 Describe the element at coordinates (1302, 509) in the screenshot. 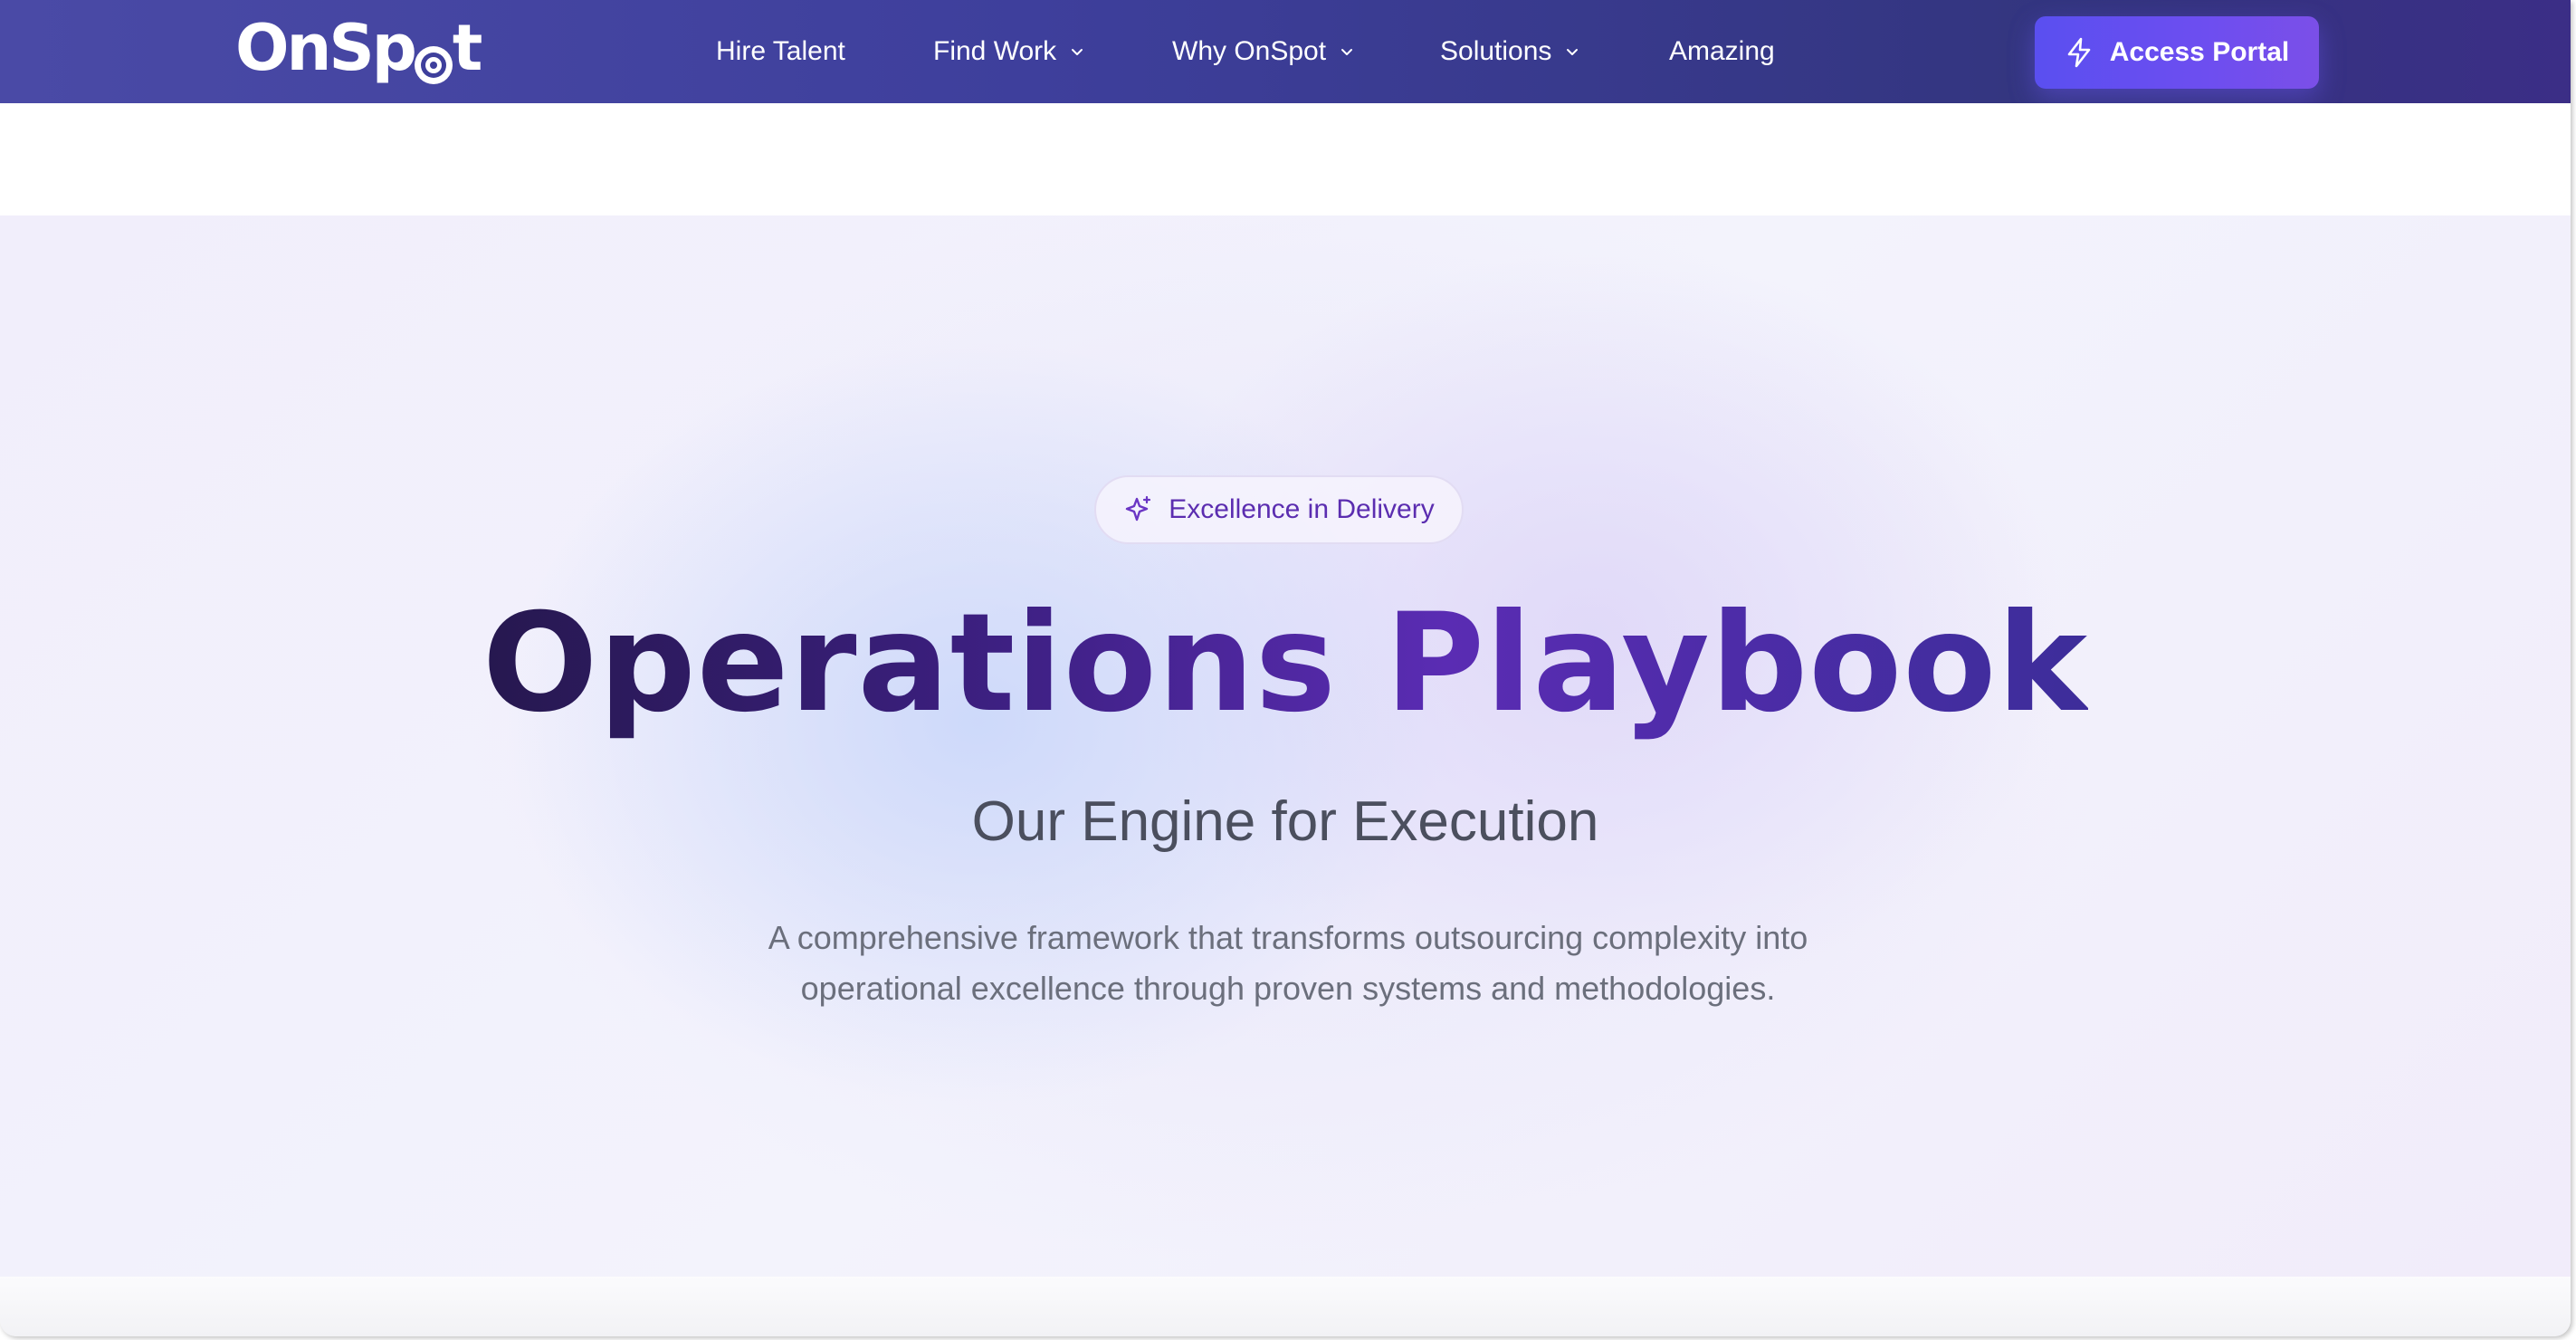

I see `badge-label: Excellence in Delivery` at that location.